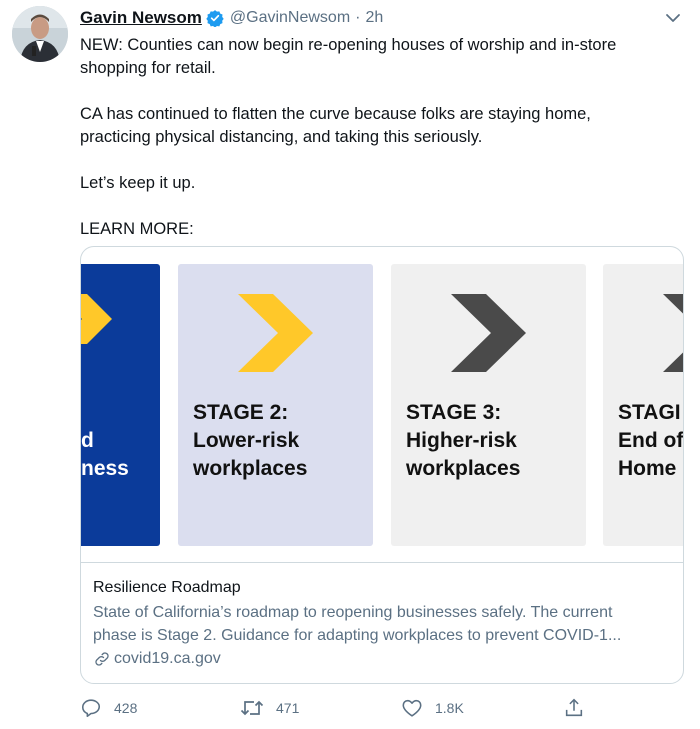 This screenshot has height=729, width=700. What do you see at coordinates (246, 440) in the screenshot?
I see `slide-line: Lower-risk` at bounding box center [246, 440].